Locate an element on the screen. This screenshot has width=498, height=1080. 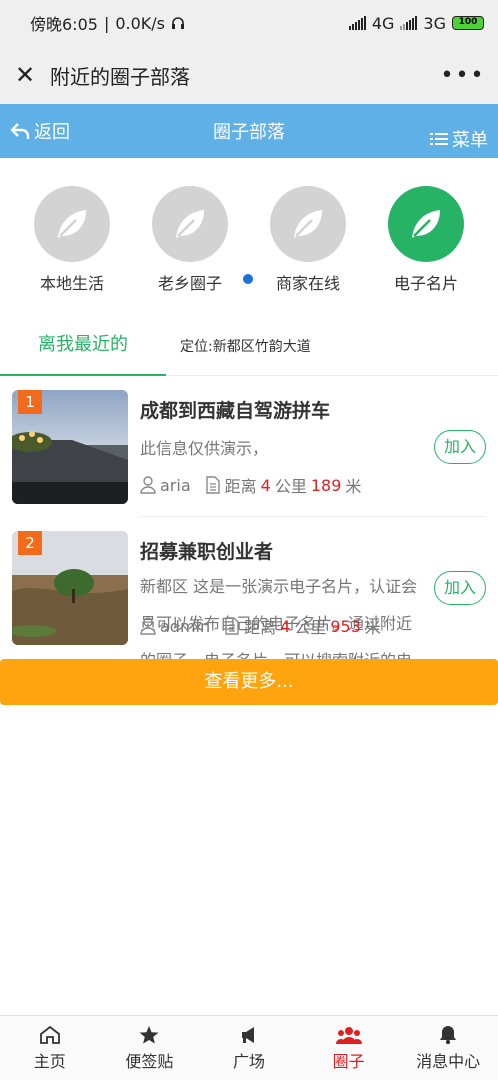
signal-icon is located at coordinates (357, 23).